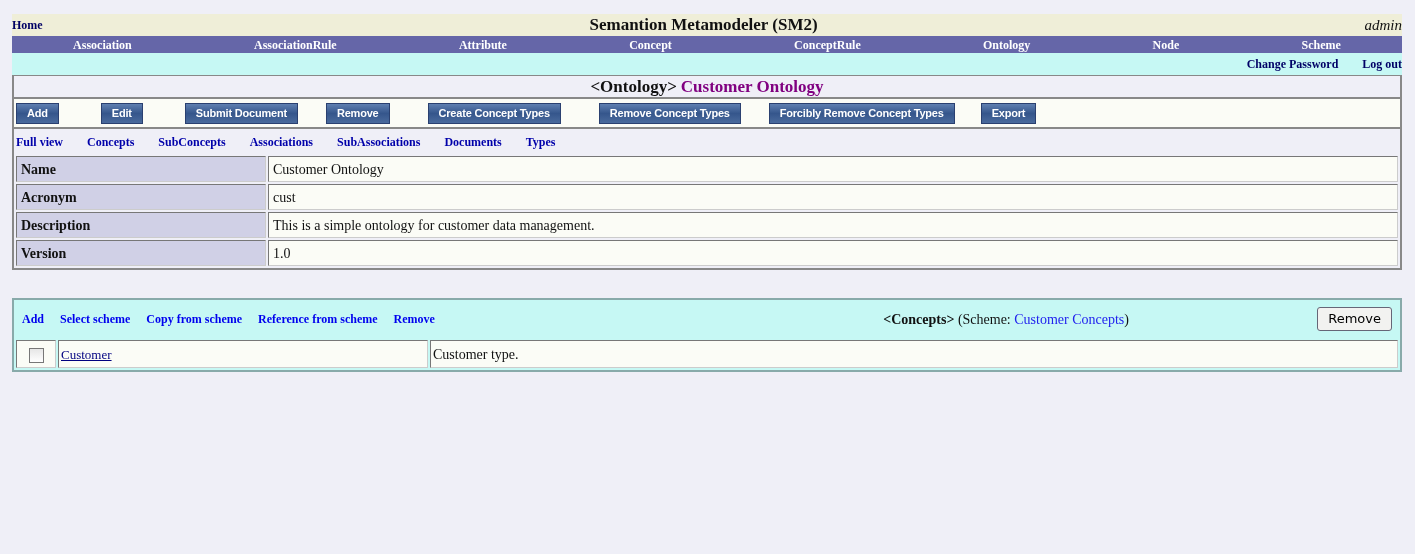  I want to click on action-button: Remove, so click(357, 113).